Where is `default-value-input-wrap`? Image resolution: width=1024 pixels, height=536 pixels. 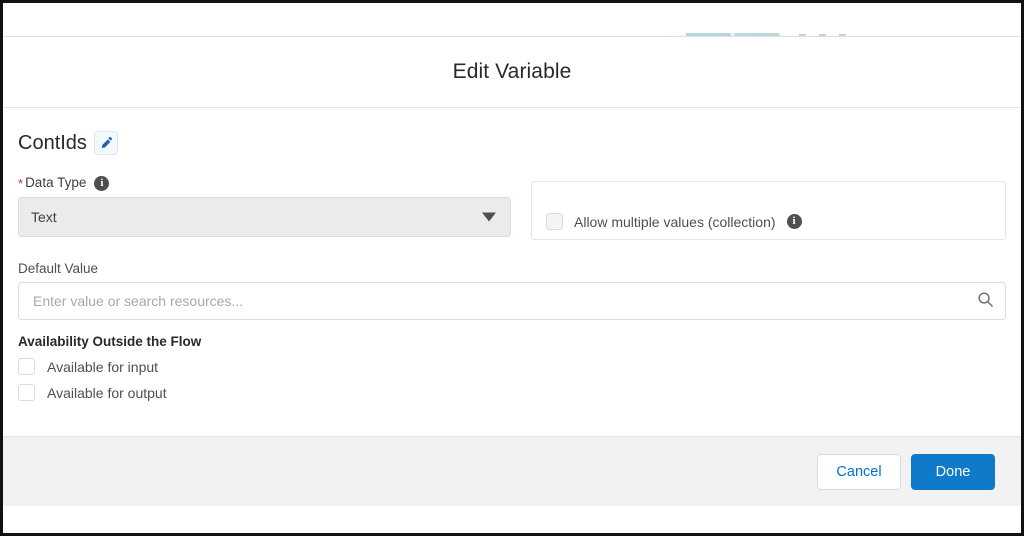 default-value-input-wrap is located at coordinates (512, 301).